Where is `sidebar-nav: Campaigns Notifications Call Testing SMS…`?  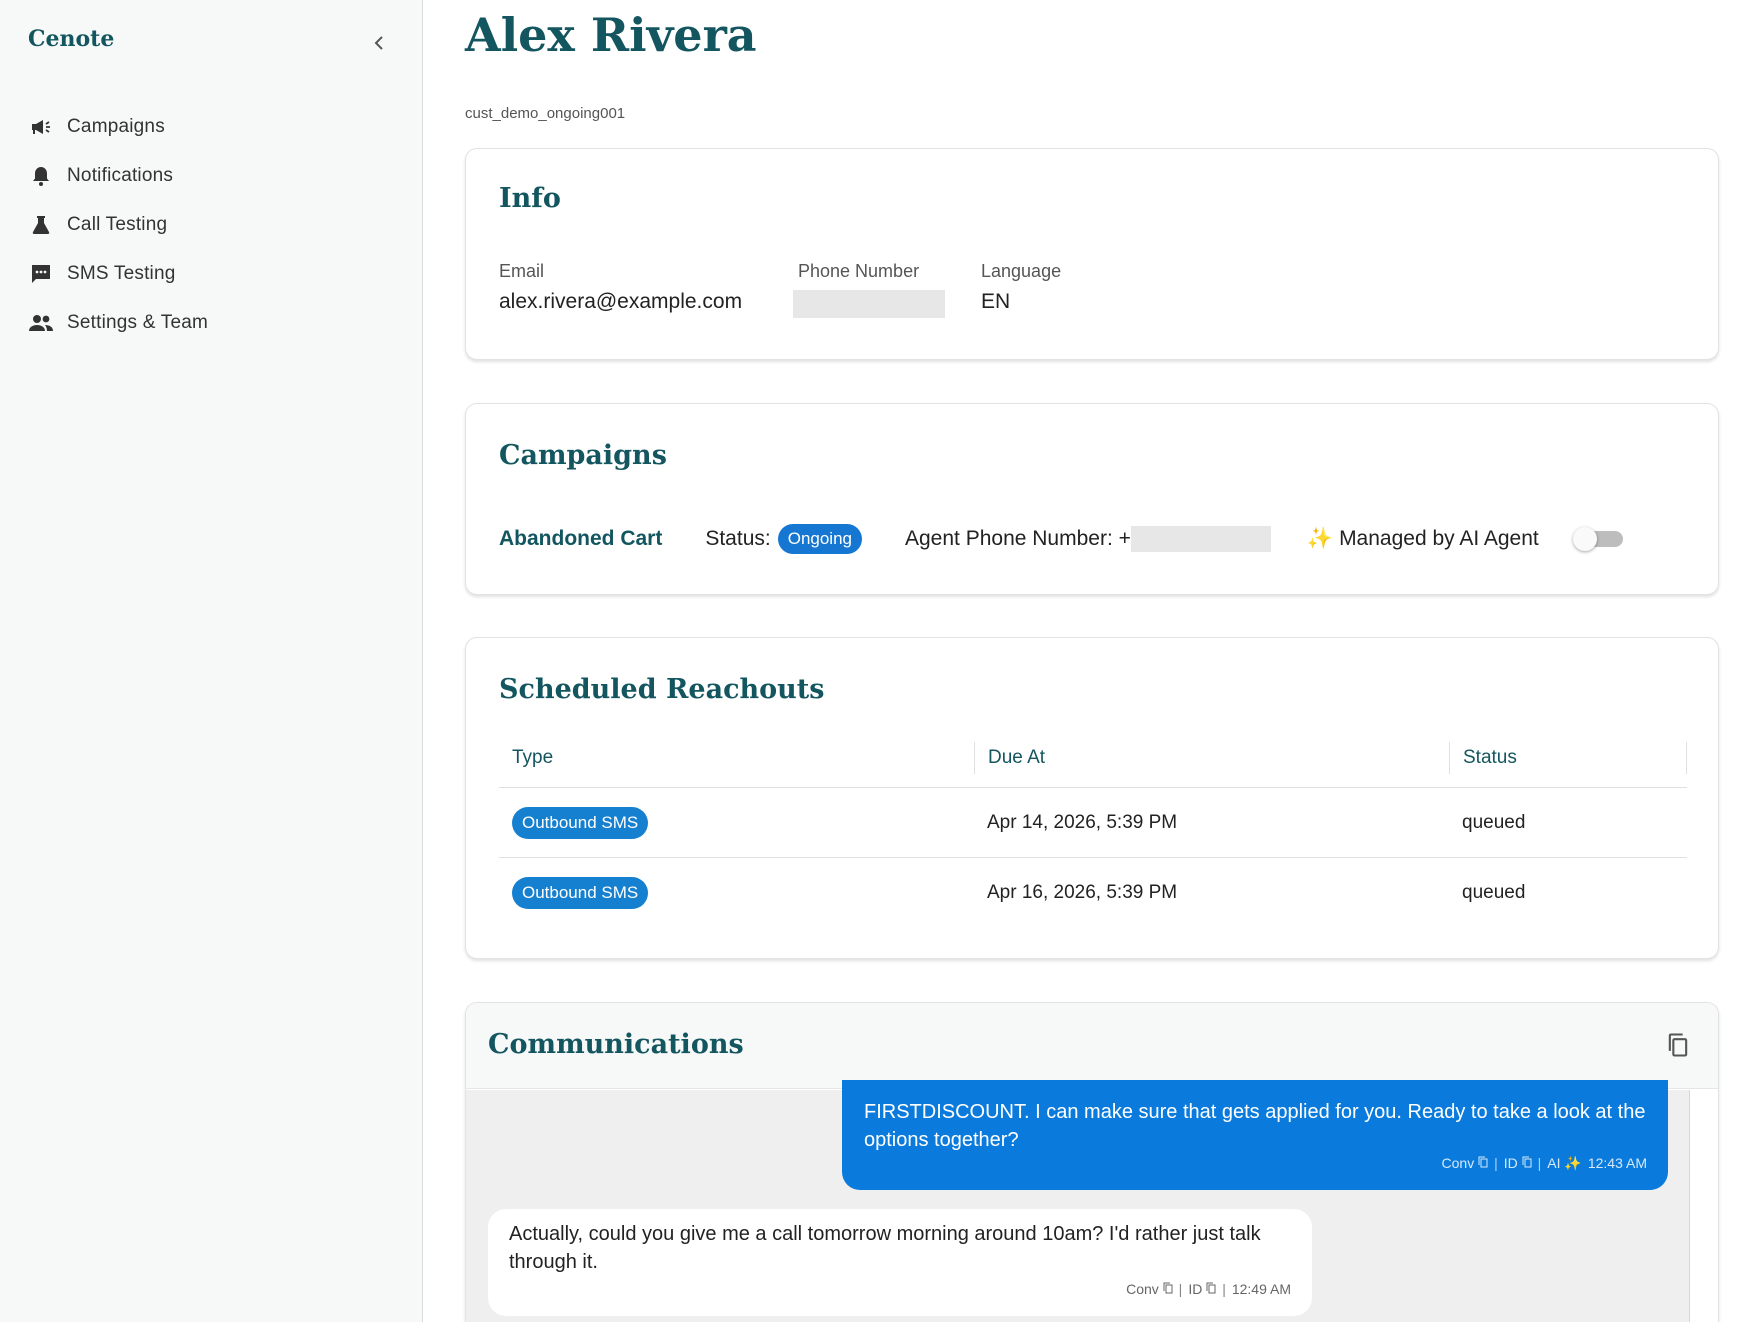 sidebar-nav: Campaigns Notifications Call Testing SMS… is located at coordinates (213, 224).